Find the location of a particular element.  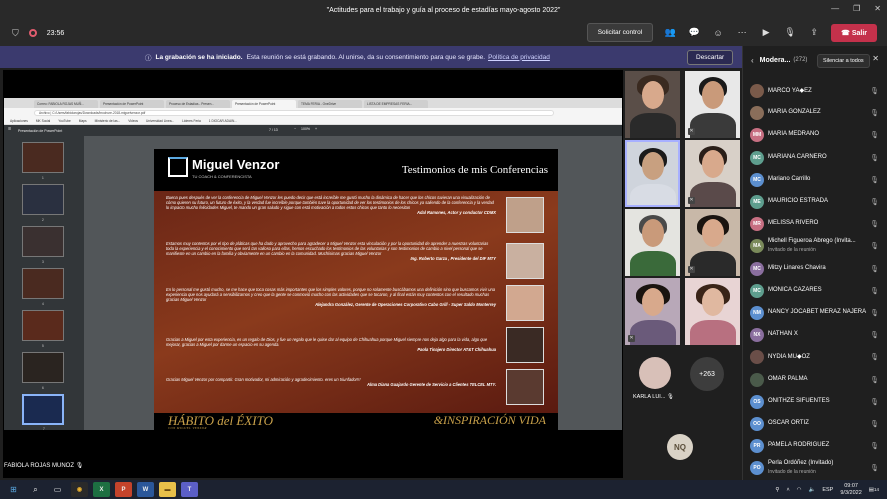

more-participants-button: +263 is located at coordinates (707, 374).